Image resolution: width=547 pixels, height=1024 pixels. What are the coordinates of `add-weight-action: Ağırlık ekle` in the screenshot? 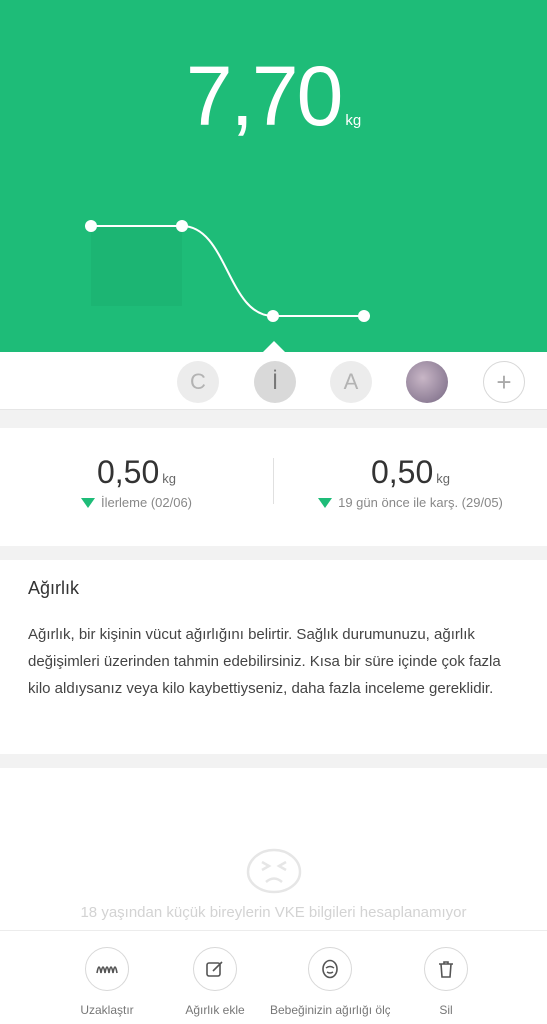 It's located at (215, 982).